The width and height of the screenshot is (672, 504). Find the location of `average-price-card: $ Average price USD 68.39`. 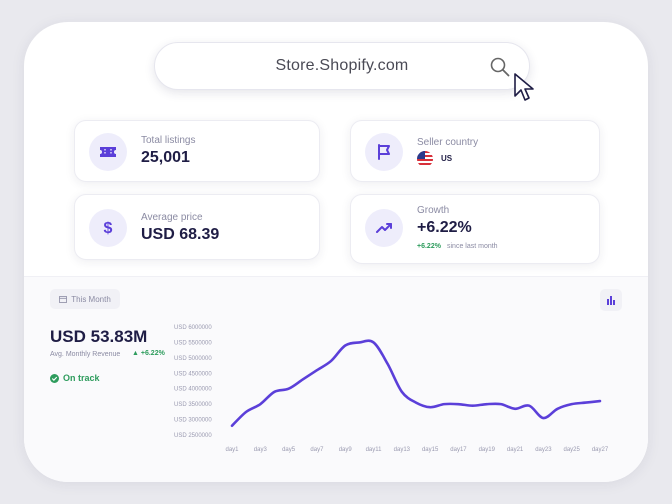

average-price-card: $ Average price USD 68.39 is located at coordinates (197, 227).